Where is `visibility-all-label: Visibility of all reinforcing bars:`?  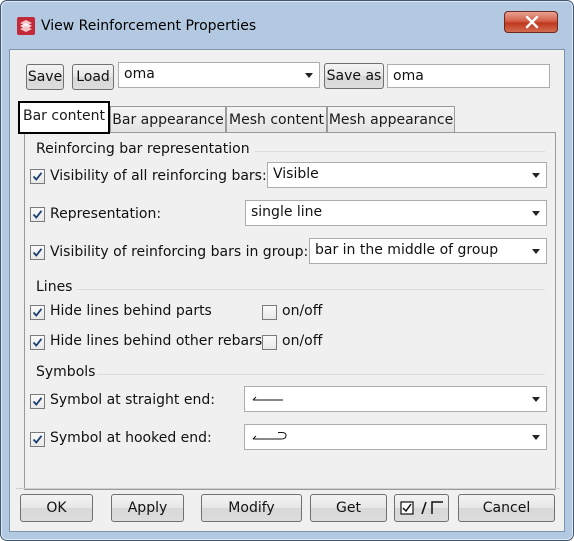 visibility-all-label: Visibility of all reinforcing bars: is located at coordinates (158, 176).